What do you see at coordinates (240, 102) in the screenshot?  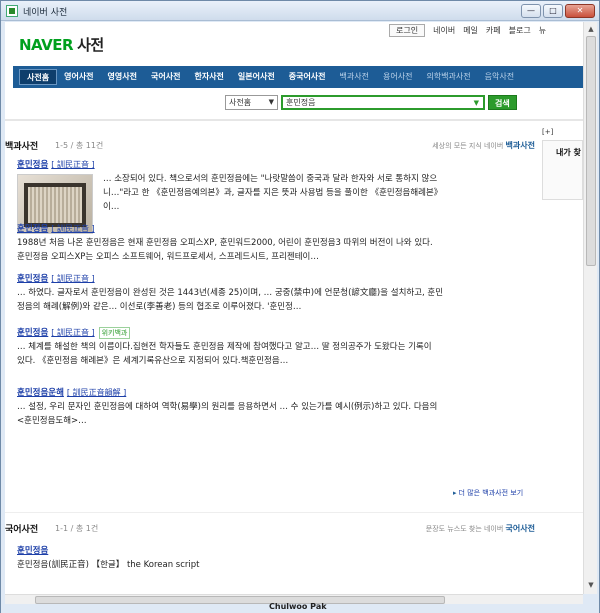 I see `select-value: 사전홈` at bounding box center [240, 102].